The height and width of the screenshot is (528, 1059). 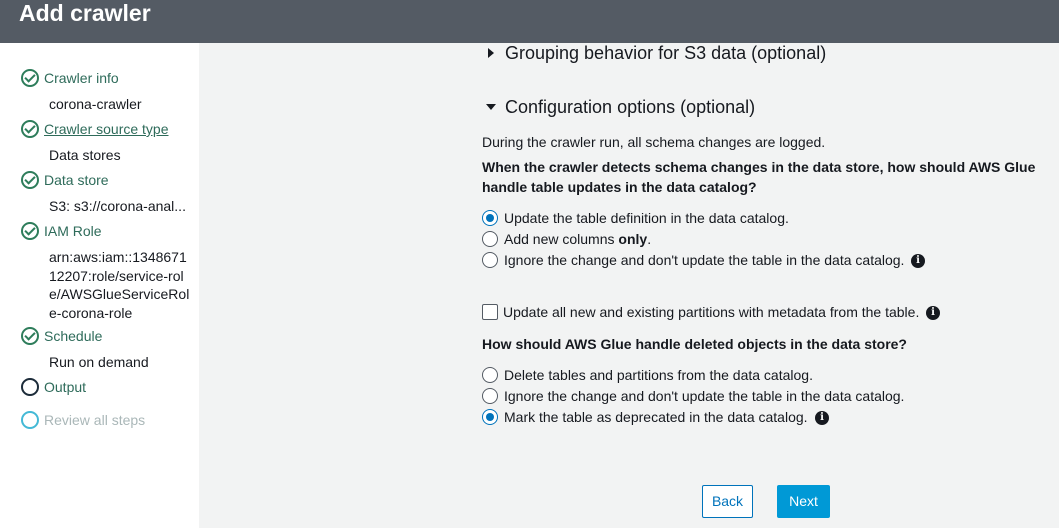 What do you see at coordinates (491, 107) in the screenshot?
I see `caret-down-icon` at bounding box center [491, 107].